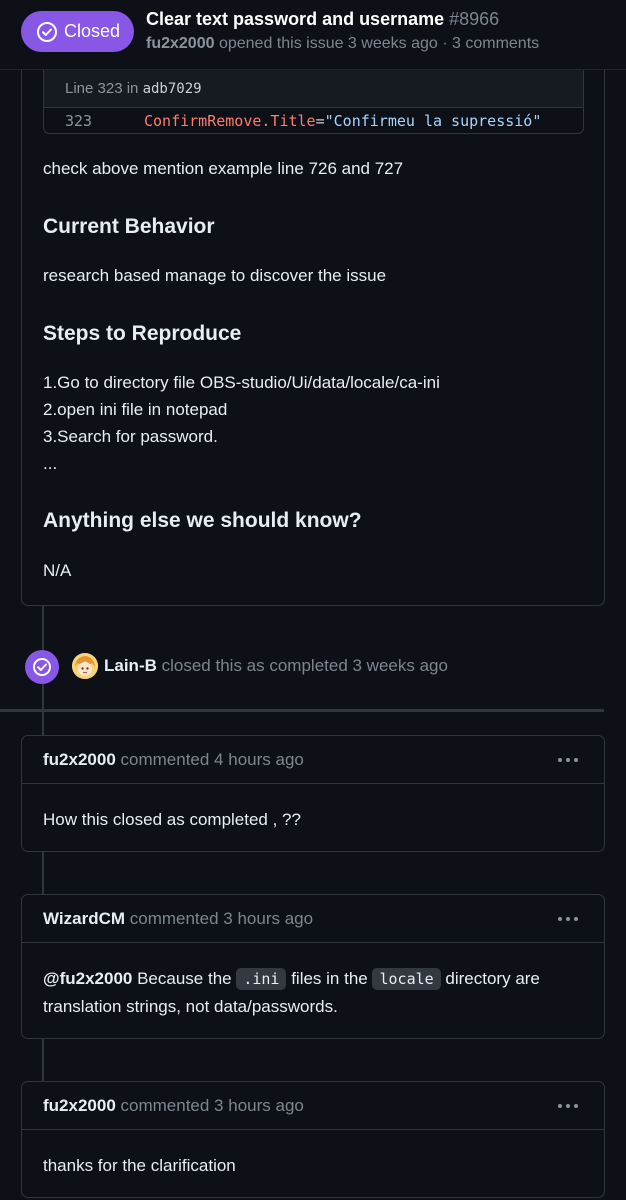  I want to click on step-item: 2.open ini file in notepad, so click(135, 409).